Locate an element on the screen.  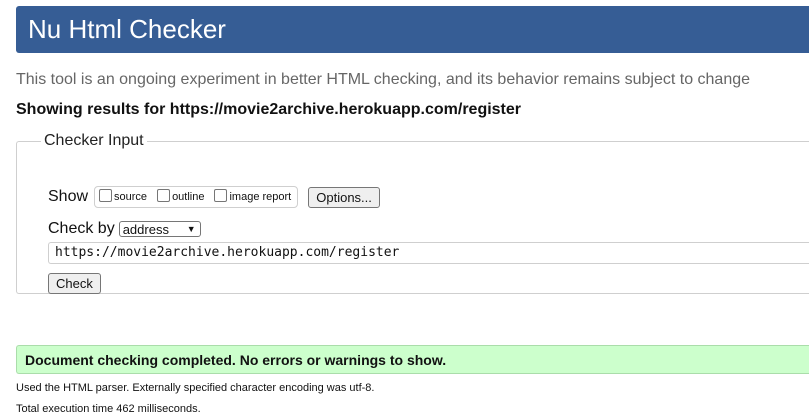
outline-checkbox-option: outline is located at coordinates (181, 196).